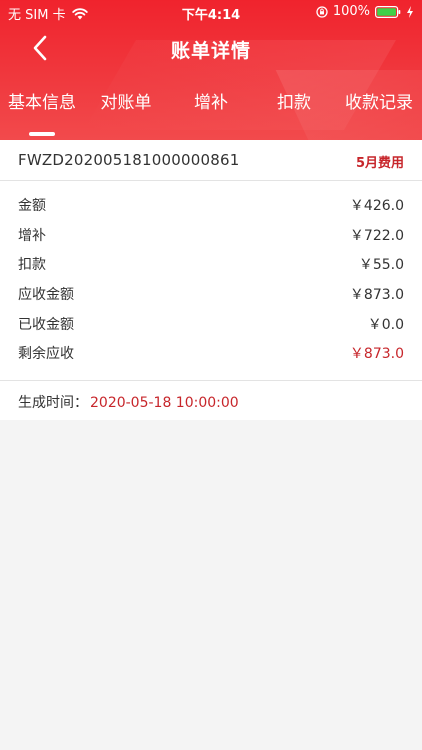  What do you see at coordinates (376, 295) in the screenshot?
I see `amount-value: ￥873.0` at bounding box center [376, 295].